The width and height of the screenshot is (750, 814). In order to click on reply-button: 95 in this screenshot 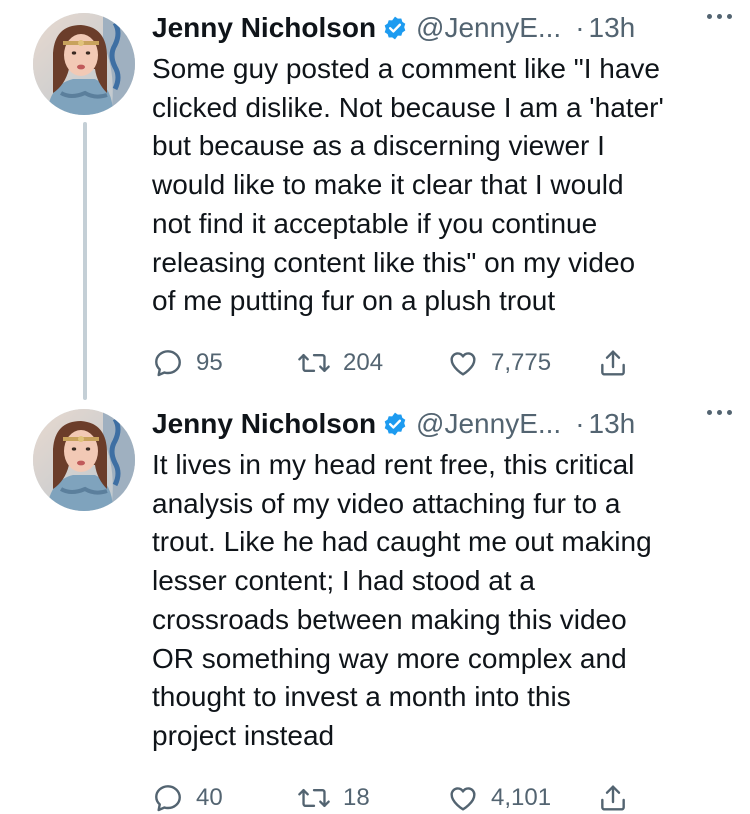, I will do `click(224, 363)`.